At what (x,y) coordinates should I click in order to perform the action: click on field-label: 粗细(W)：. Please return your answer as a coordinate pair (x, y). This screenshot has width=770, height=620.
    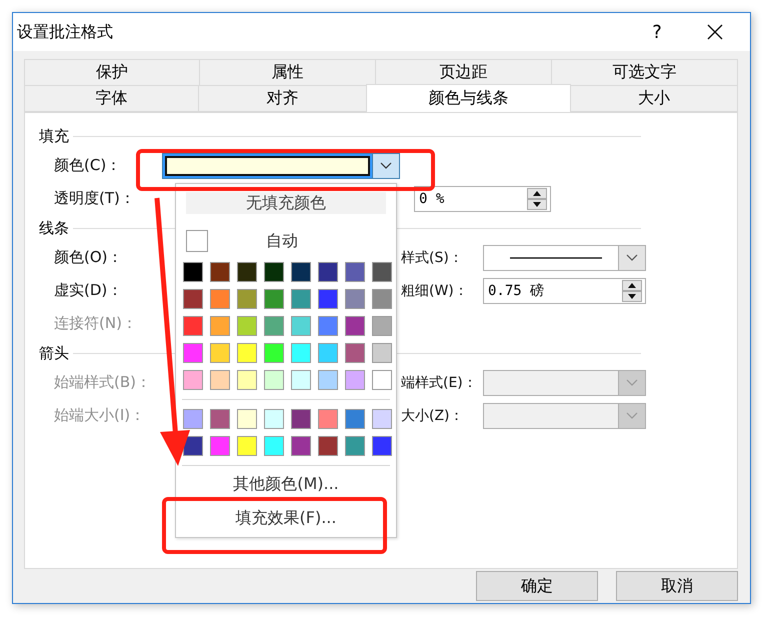
    Looking at the image, I should click on (434, 291).